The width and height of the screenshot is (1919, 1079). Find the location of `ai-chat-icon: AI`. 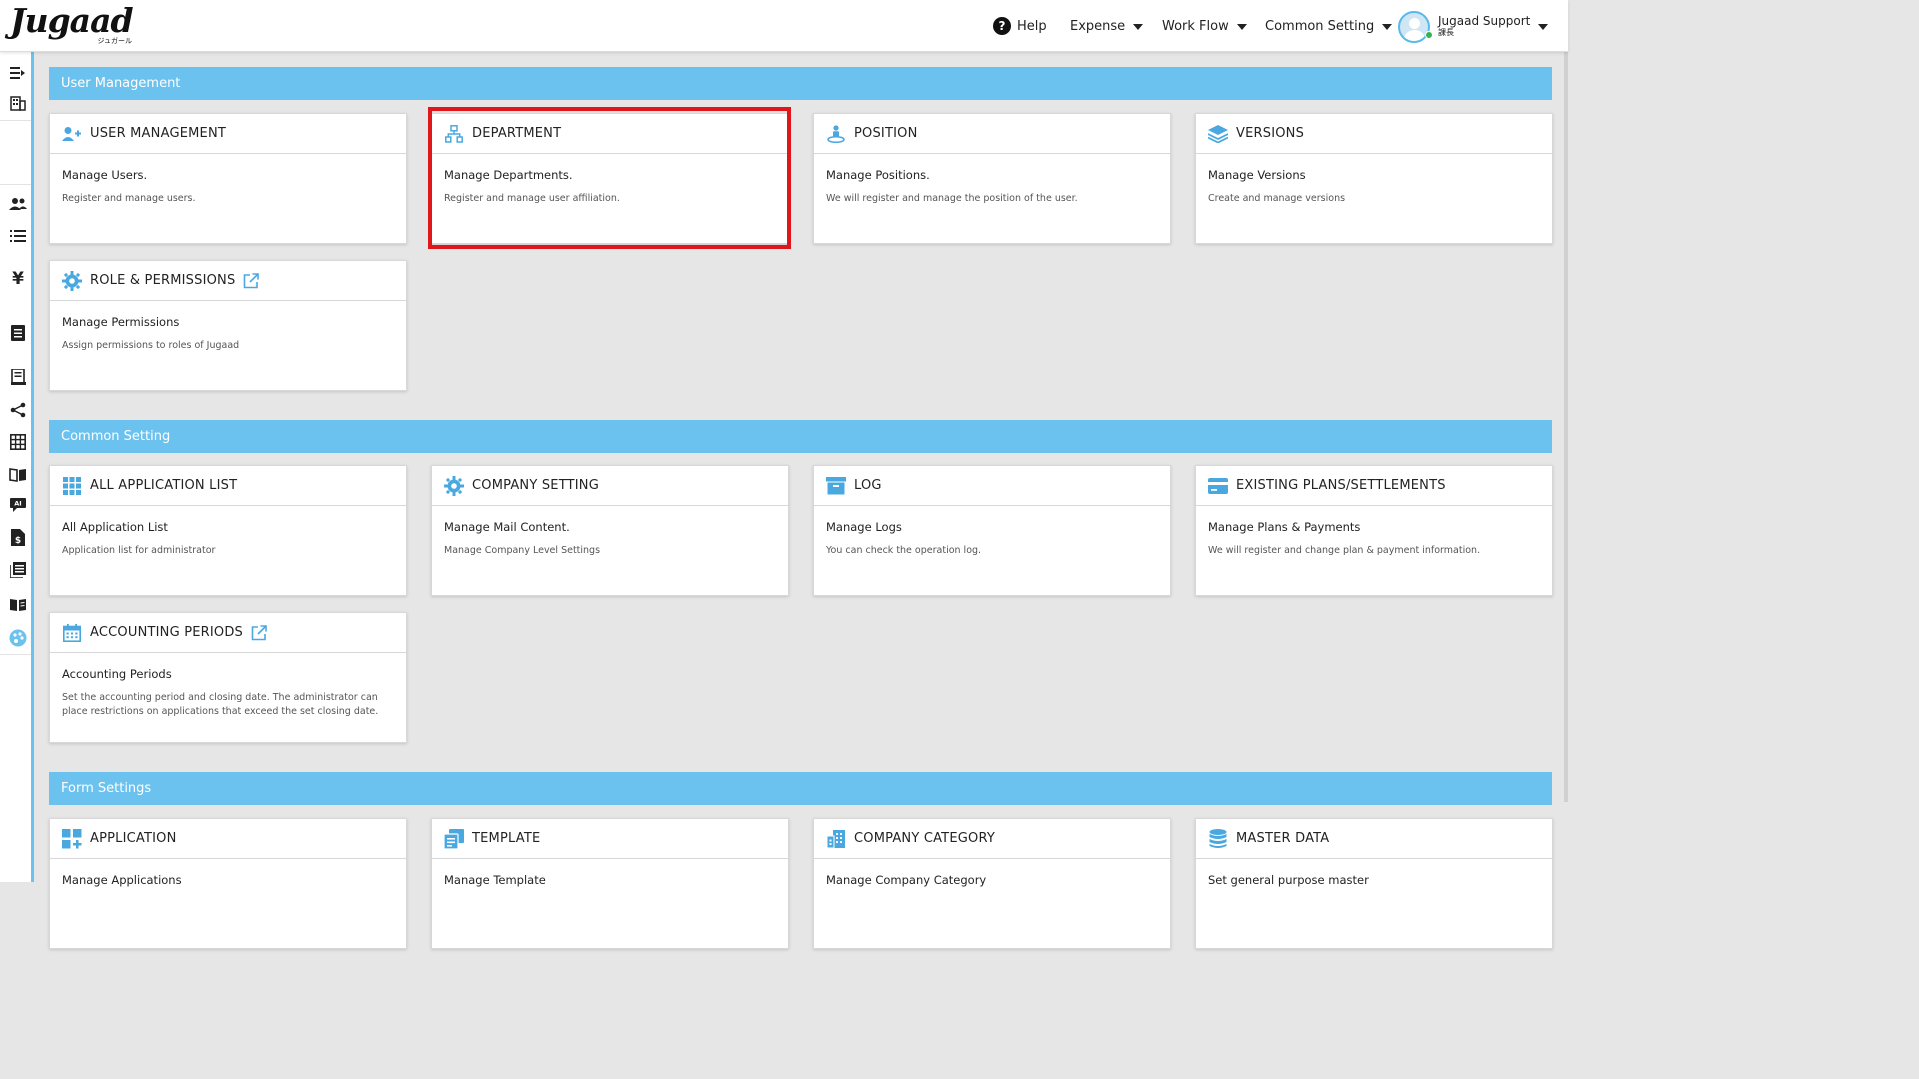

ai-chat-icon: AI is located at coordinates (18, 505).